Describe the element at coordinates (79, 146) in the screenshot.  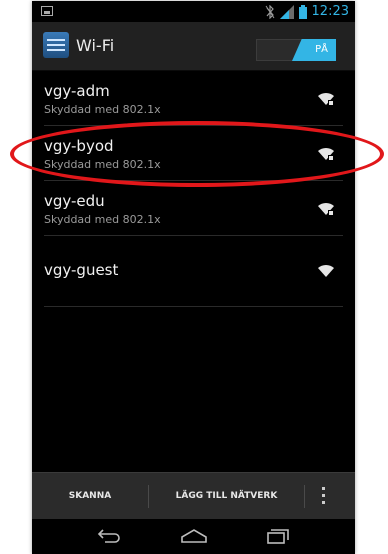
I see `network-ssid: vgy-byod` at that location.